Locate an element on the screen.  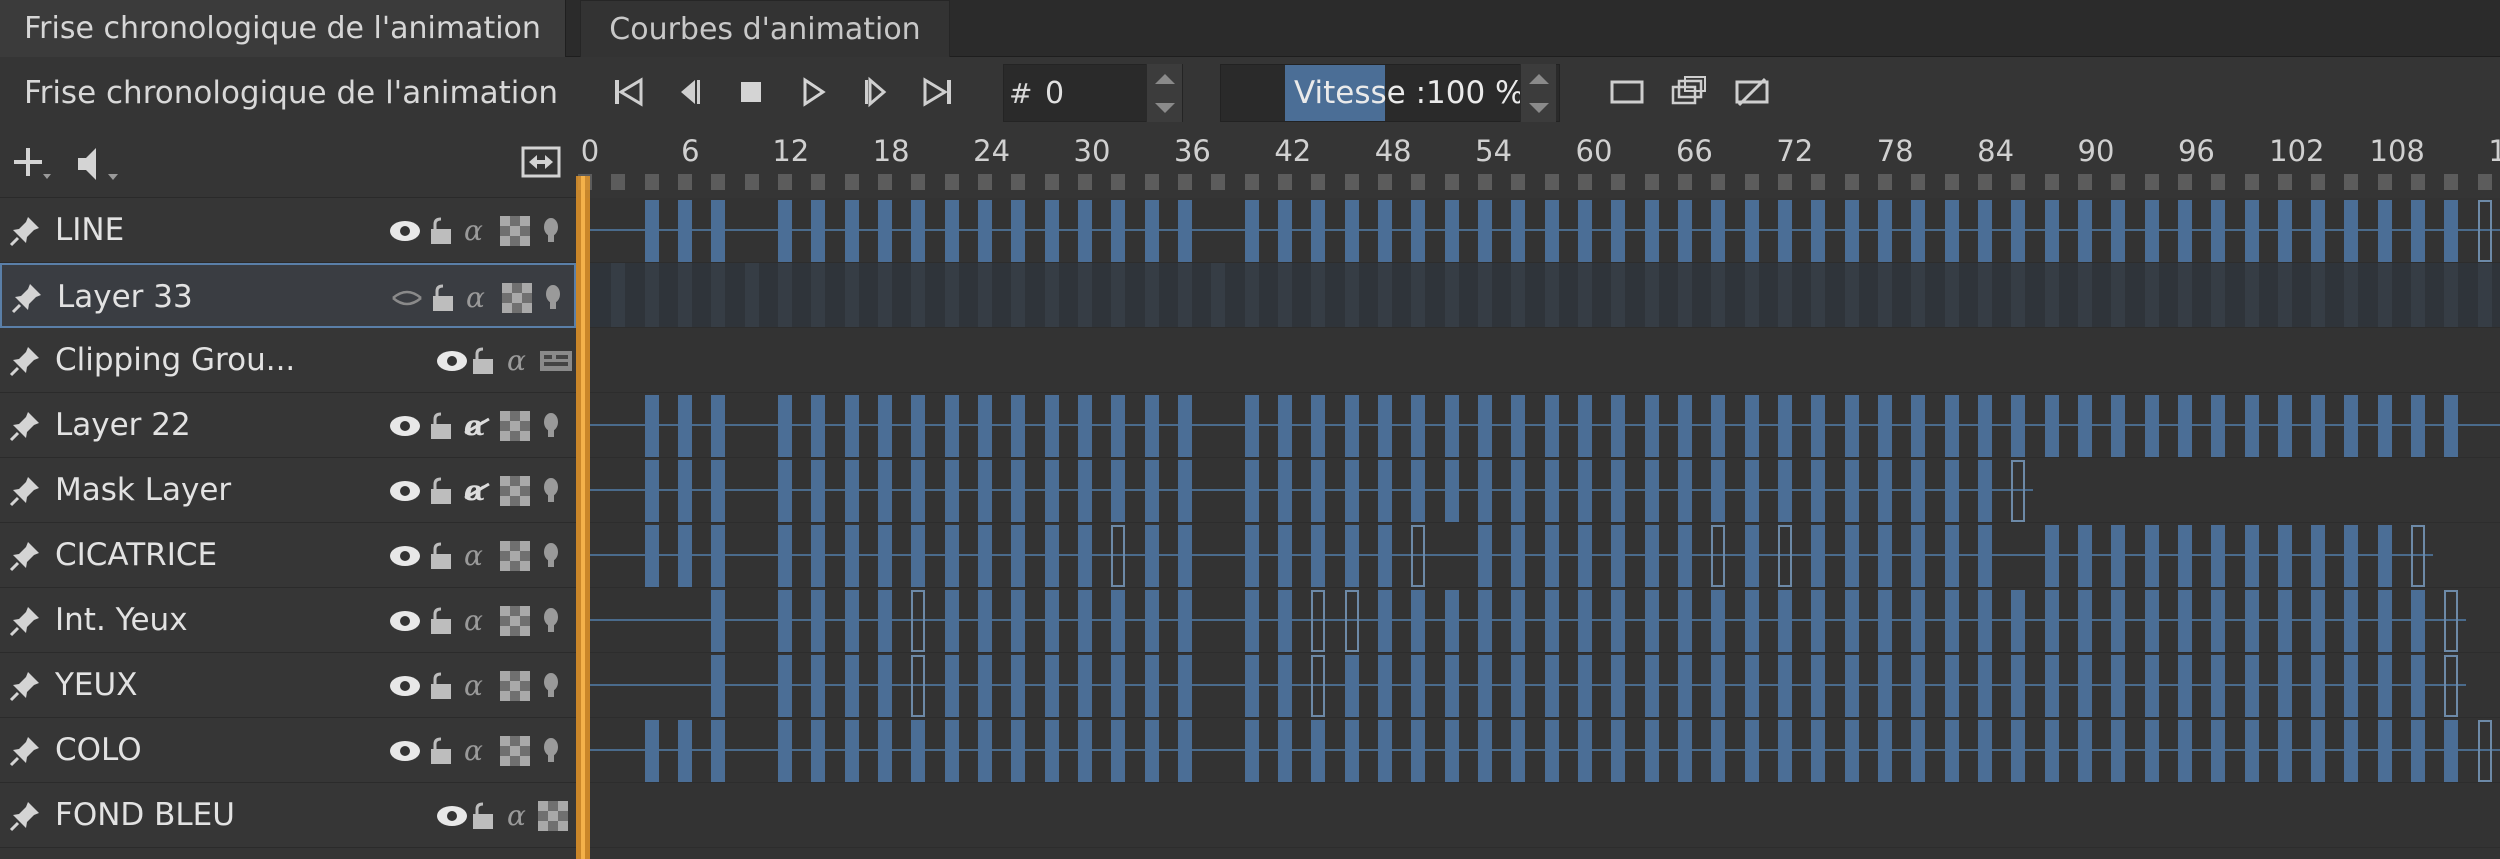
pin-icon is located at coordinates (25, 361).